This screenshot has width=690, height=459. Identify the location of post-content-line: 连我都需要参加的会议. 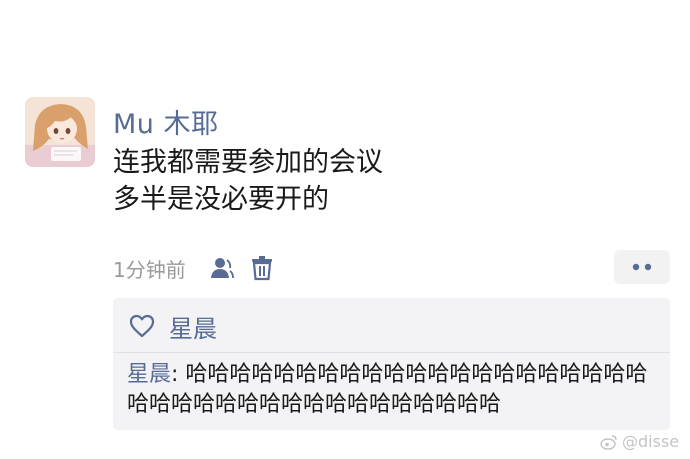
(248, 162).